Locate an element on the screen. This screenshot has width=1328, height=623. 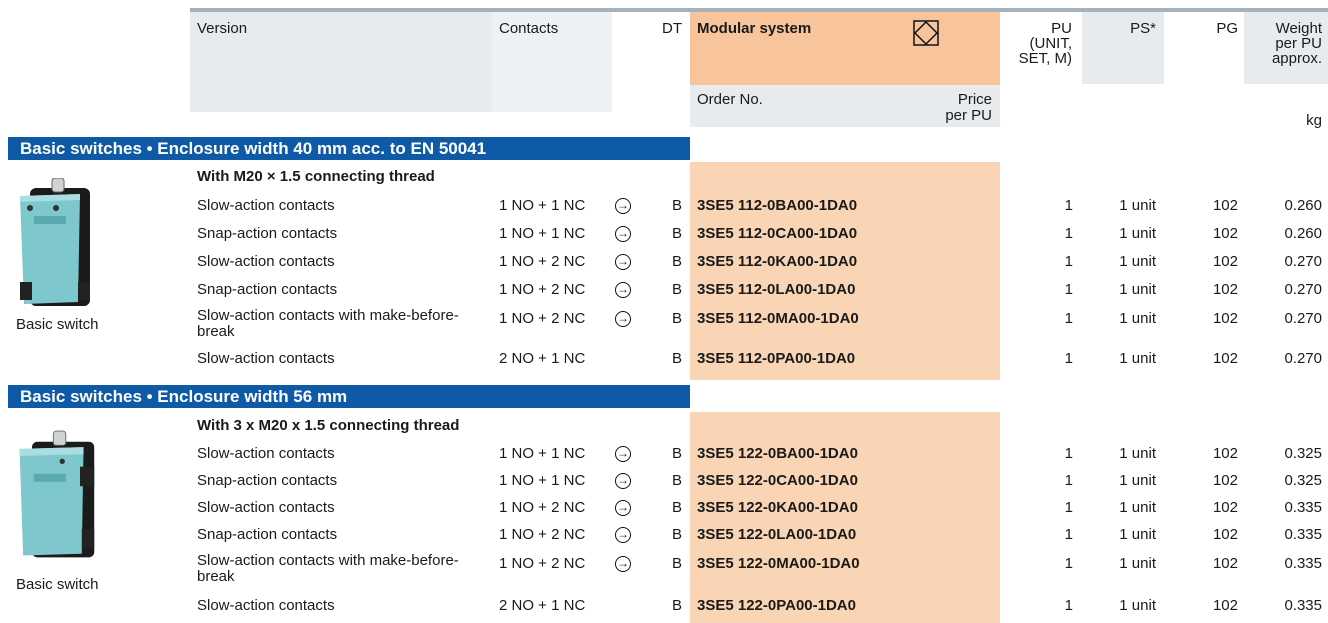
cell-order: 3SE5 112-0MA00-1DA0 is located at coordinates (778, 318).